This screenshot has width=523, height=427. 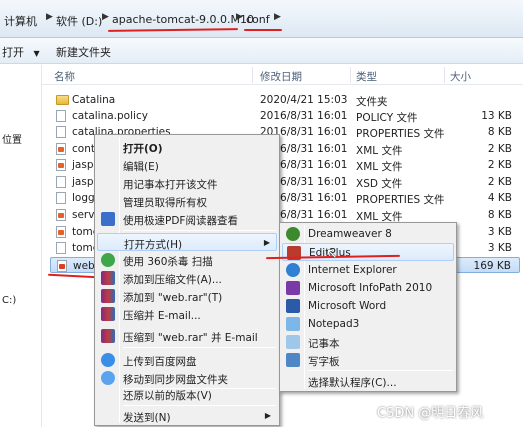 What do you see at coordinates (183, 19) in the screenshot?
I see `breadcrumb-tomcat: apache-tomcat-9.0.0.M10` at bounding box center [183, 19].